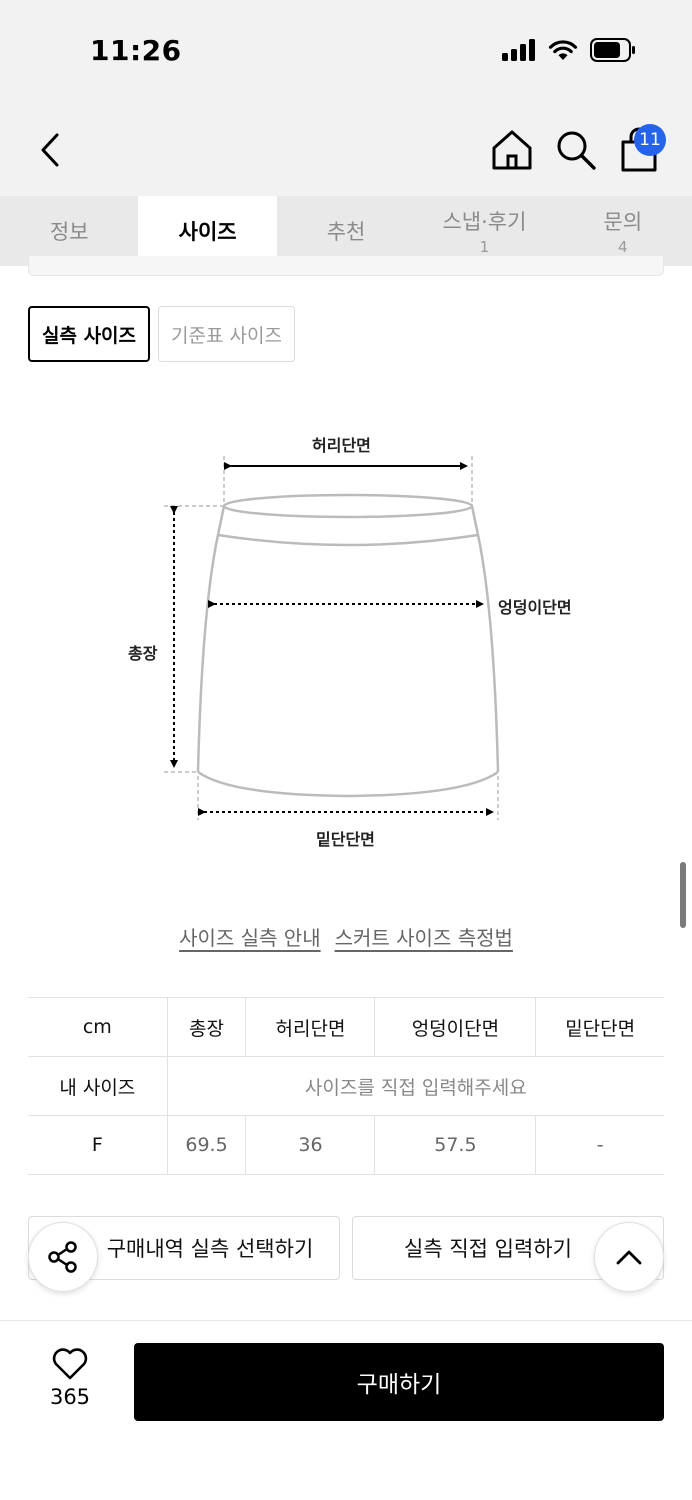  I want to click on table-header-length: 총장, so click(207, 1027).